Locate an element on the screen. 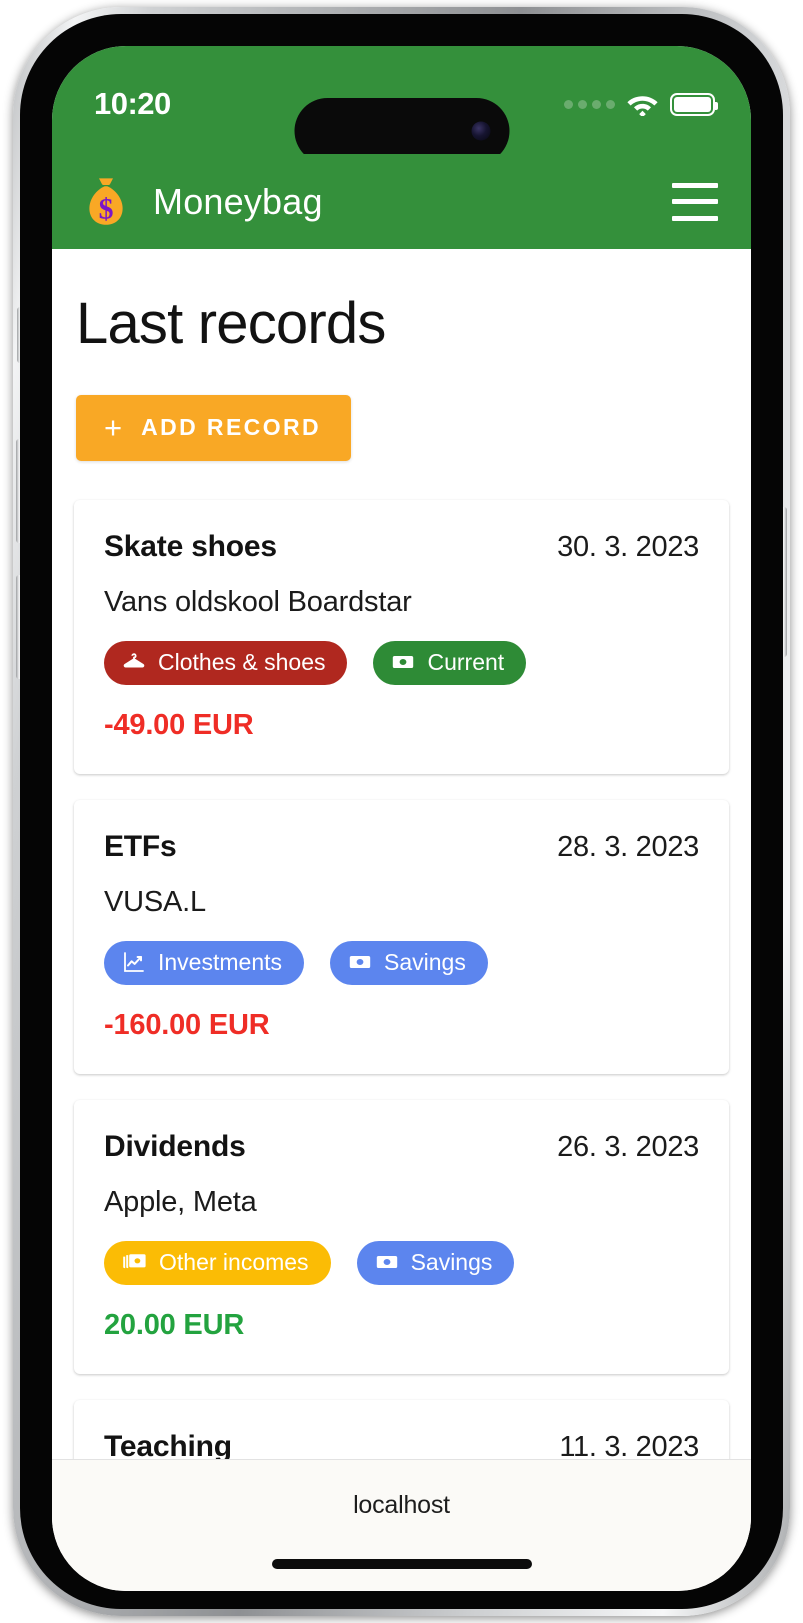  cellular-dots-icon is located at coordinates (589, 104).